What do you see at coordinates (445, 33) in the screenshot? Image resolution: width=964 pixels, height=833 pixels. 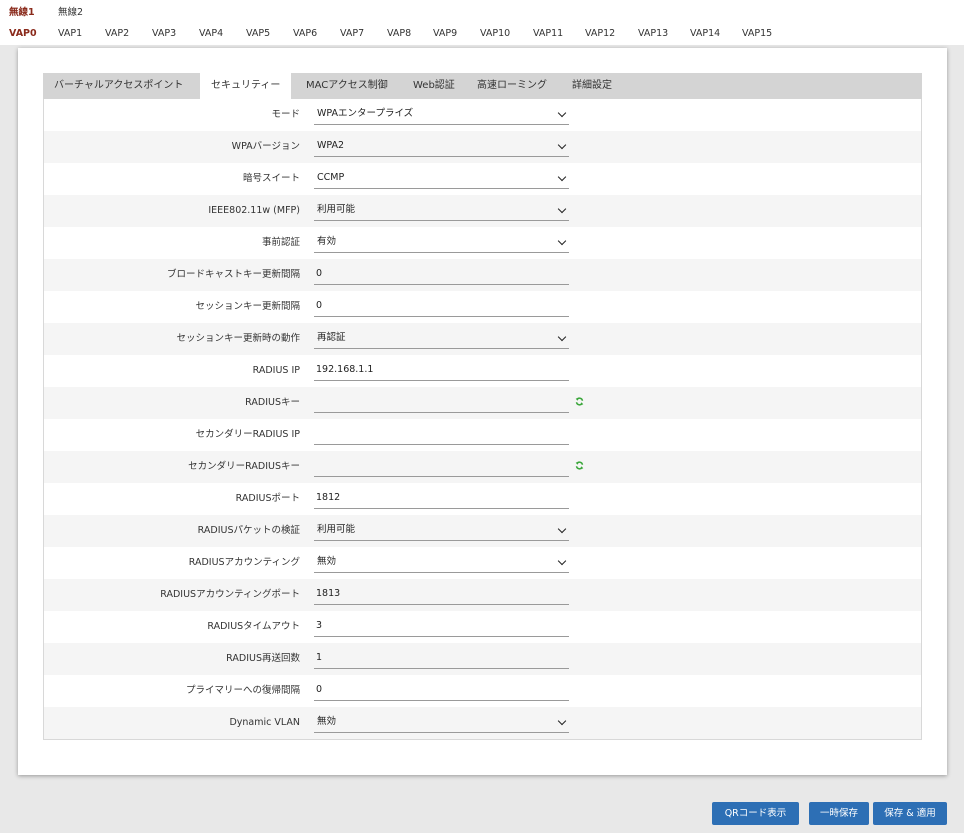 I see `tab-vap9: VAP9` at bounding box center [445, 33].